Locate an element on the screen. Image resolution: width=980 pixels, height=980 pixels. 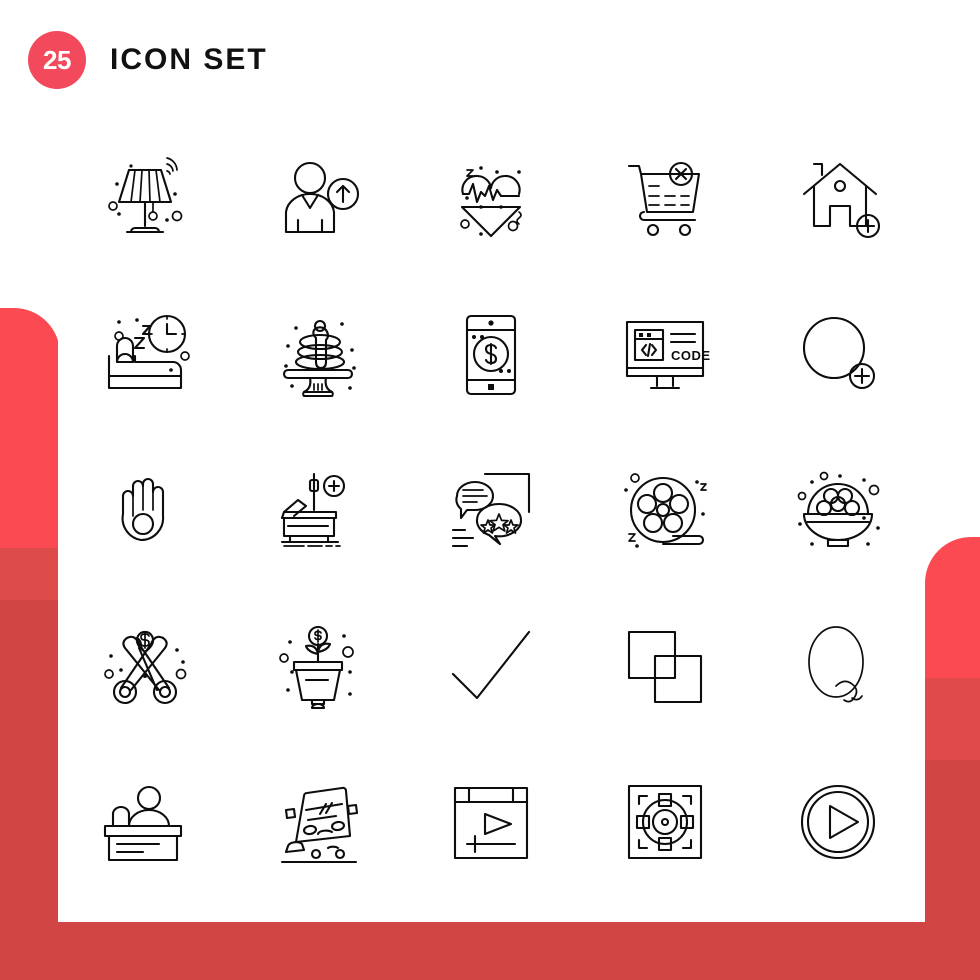
smart-lamp-icon is located at coordinates (144, 198).